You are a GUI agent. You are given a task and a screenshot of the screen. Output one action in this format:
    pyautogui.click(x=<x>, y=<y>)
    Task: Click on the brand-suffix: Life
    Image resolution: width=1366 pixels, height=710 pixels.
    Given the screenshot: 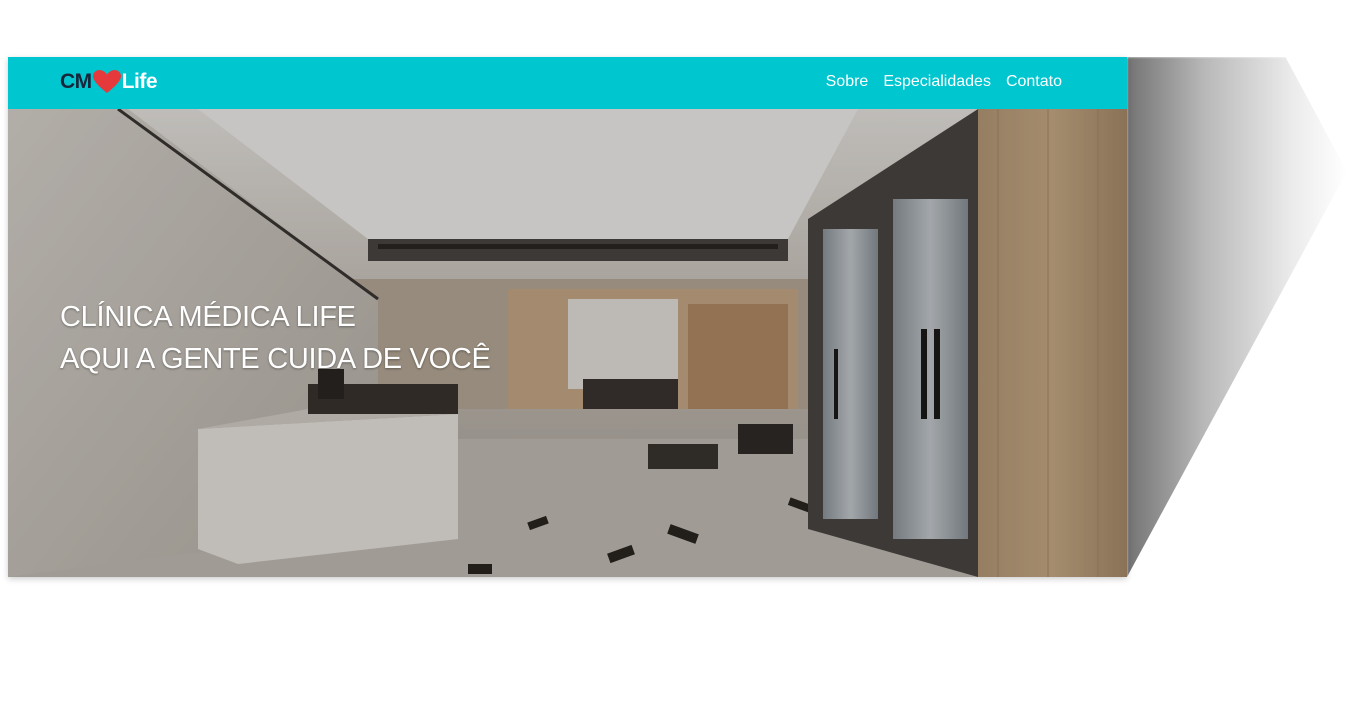 What is the action you would take?
    pyautogui.click(x=139, y=81)
    